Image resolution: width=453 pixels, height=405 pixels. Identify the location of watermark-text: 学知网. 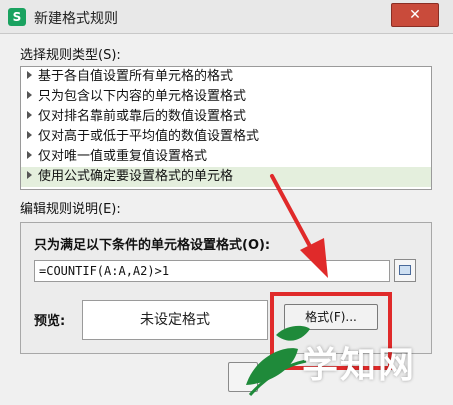
(359, 365).